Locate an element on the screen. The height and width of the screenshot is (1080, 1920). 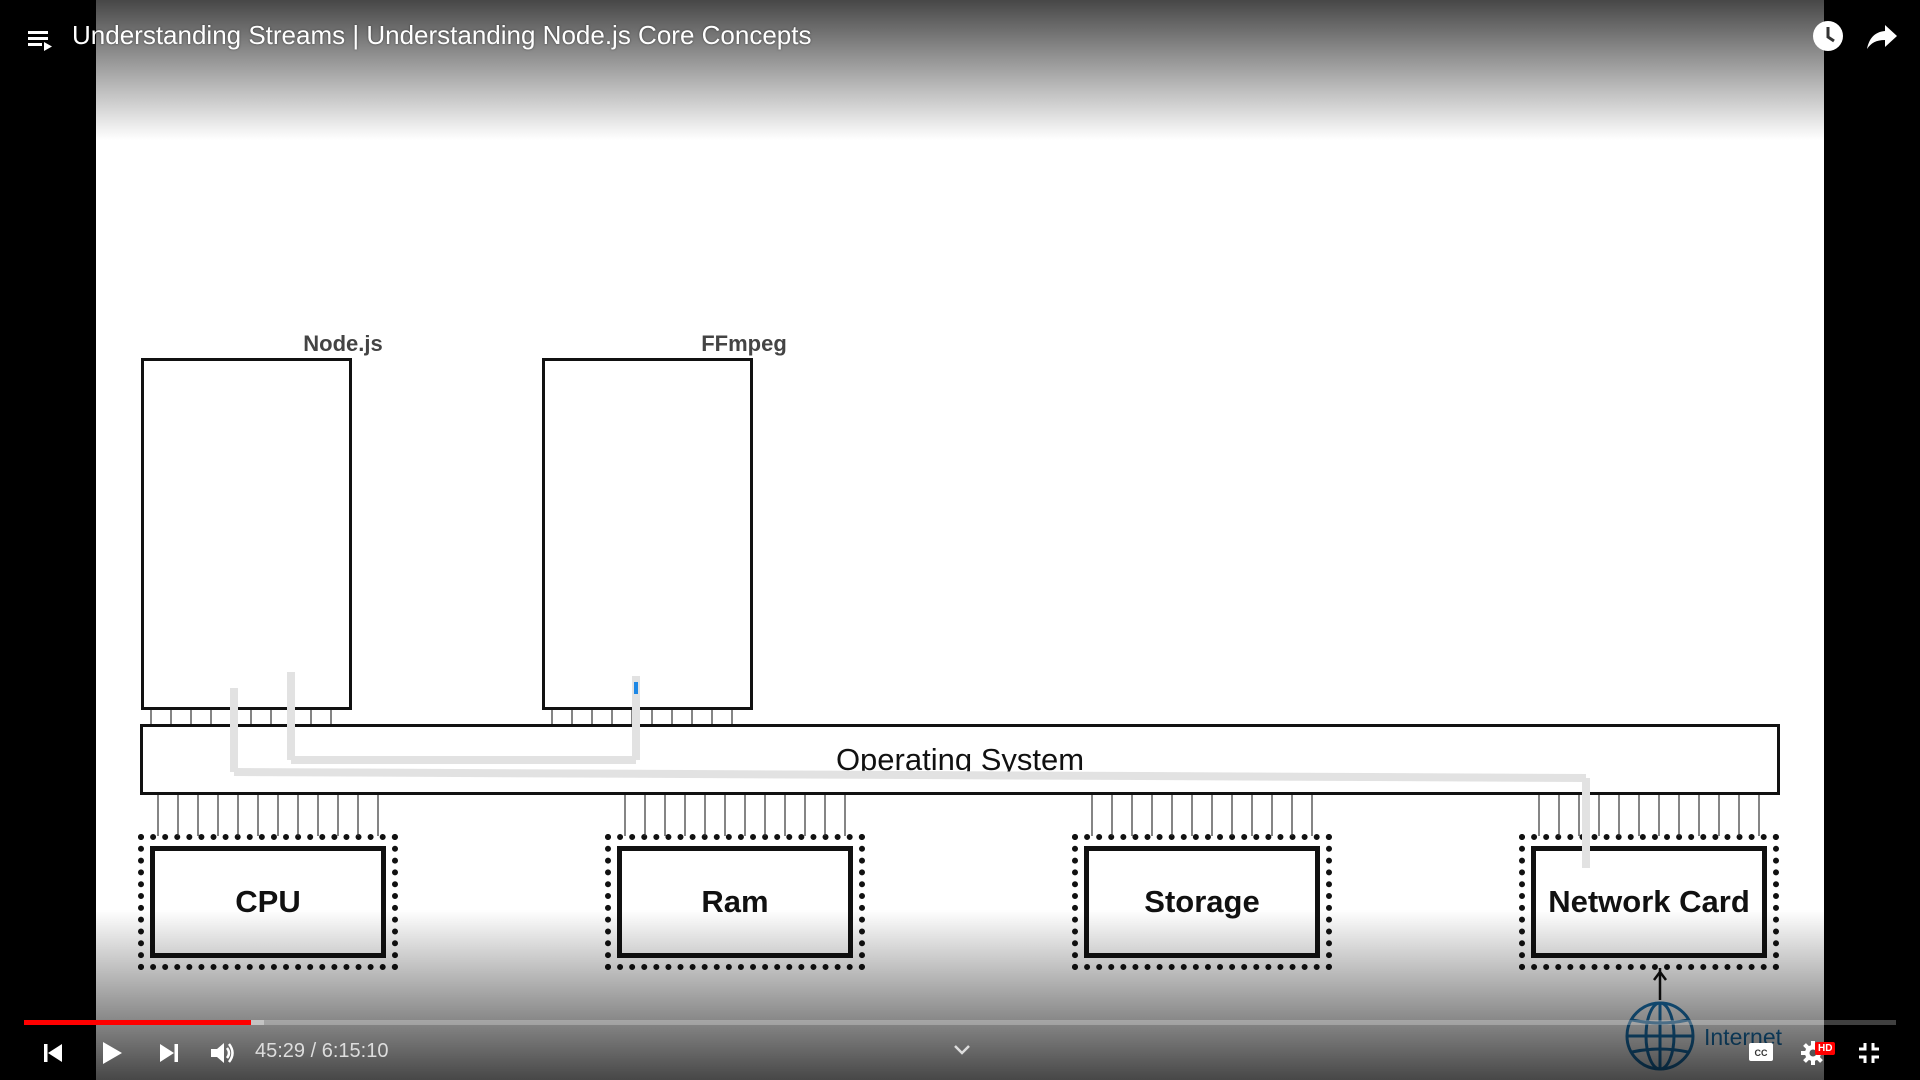
play-button is located at coordinates (111, 1053).